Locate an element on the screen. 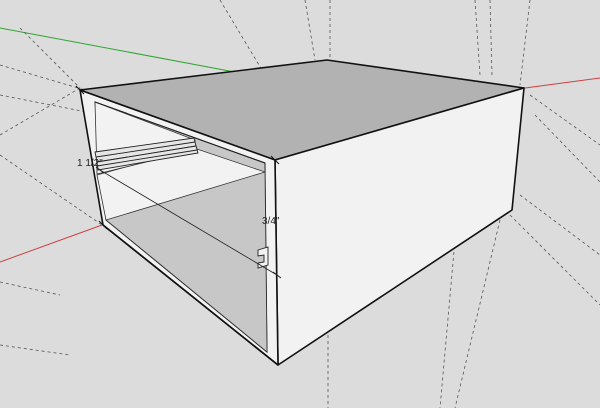 This screenshot has height=408, width=600. red-axis-line is located at coordinates (51, 243).